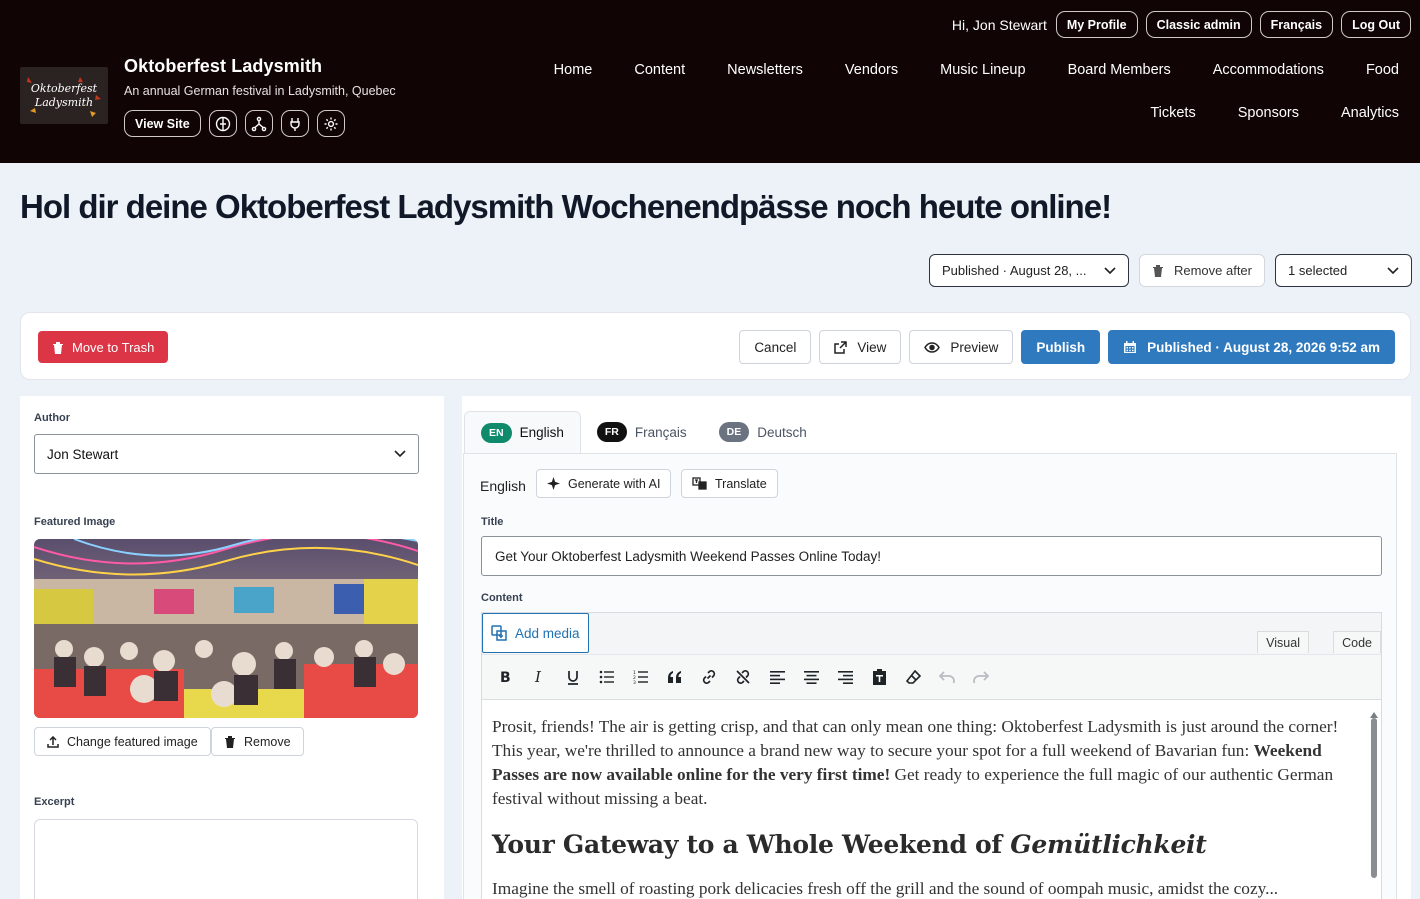 Image resolution: width=1420 pixels, height=899 pixels. Describe the element at coordinates (522, 432) in the screenshot. I see `tab-english: EN English` at that location.